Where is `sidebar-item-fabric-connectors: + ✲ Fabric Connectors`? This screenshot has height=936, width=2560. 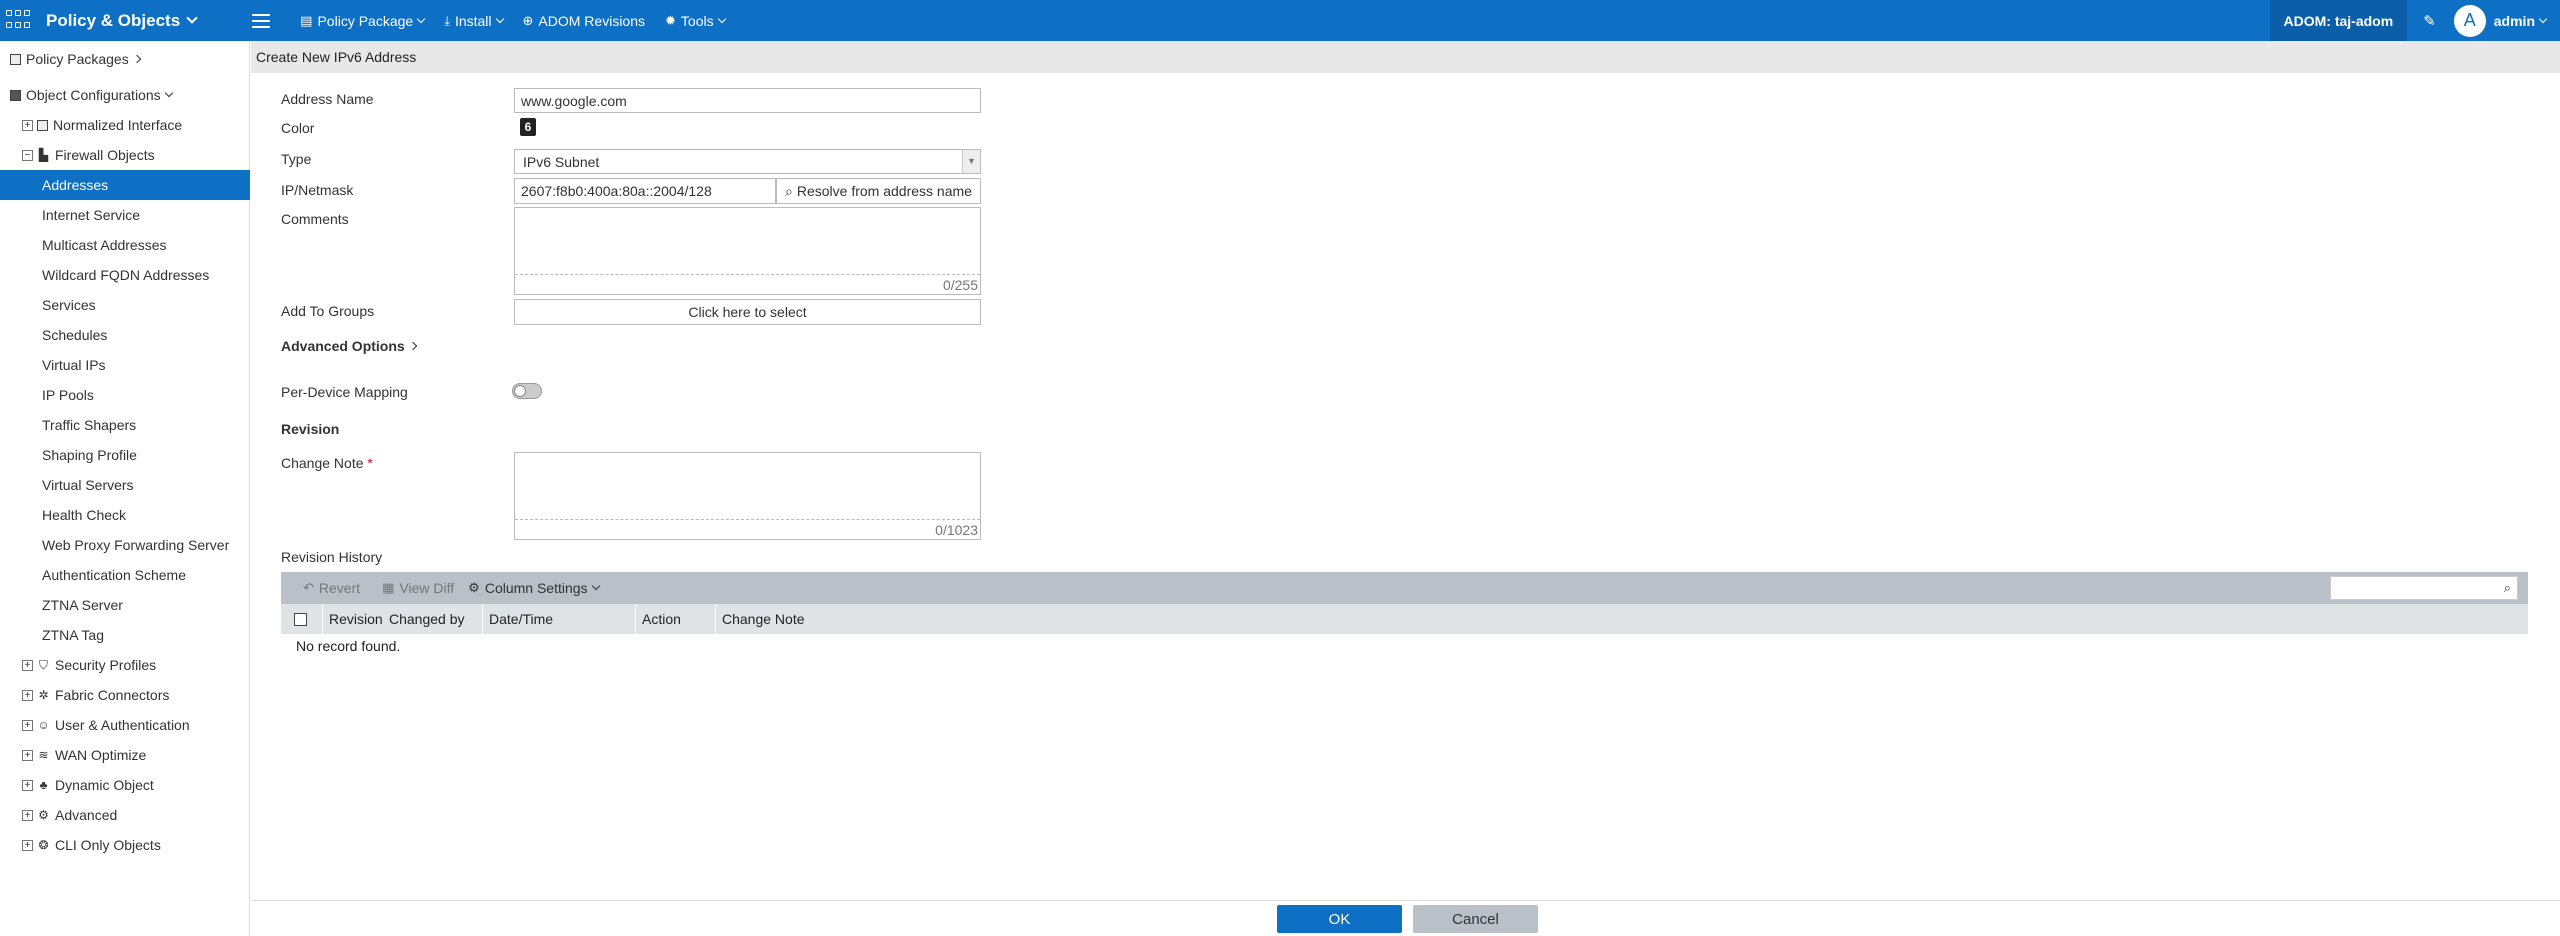 sidebar-item-fabric-connectors: + ✲ Fabric Connectors is located at coordinates (125, 695).